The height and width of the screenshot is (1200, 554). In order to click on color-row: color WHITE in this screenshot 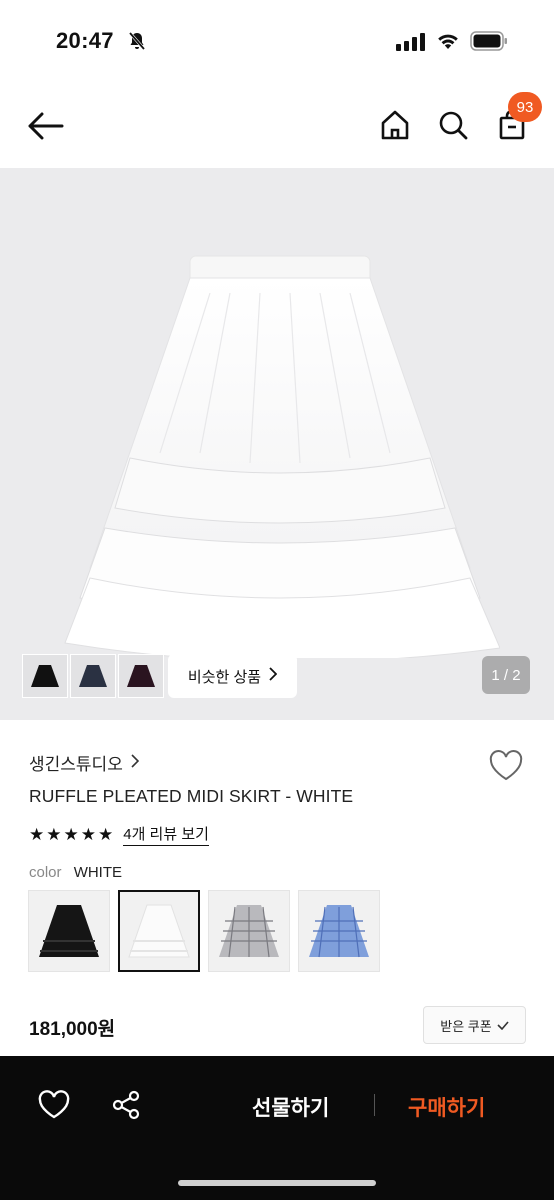, I will do `click(75, 872)`.